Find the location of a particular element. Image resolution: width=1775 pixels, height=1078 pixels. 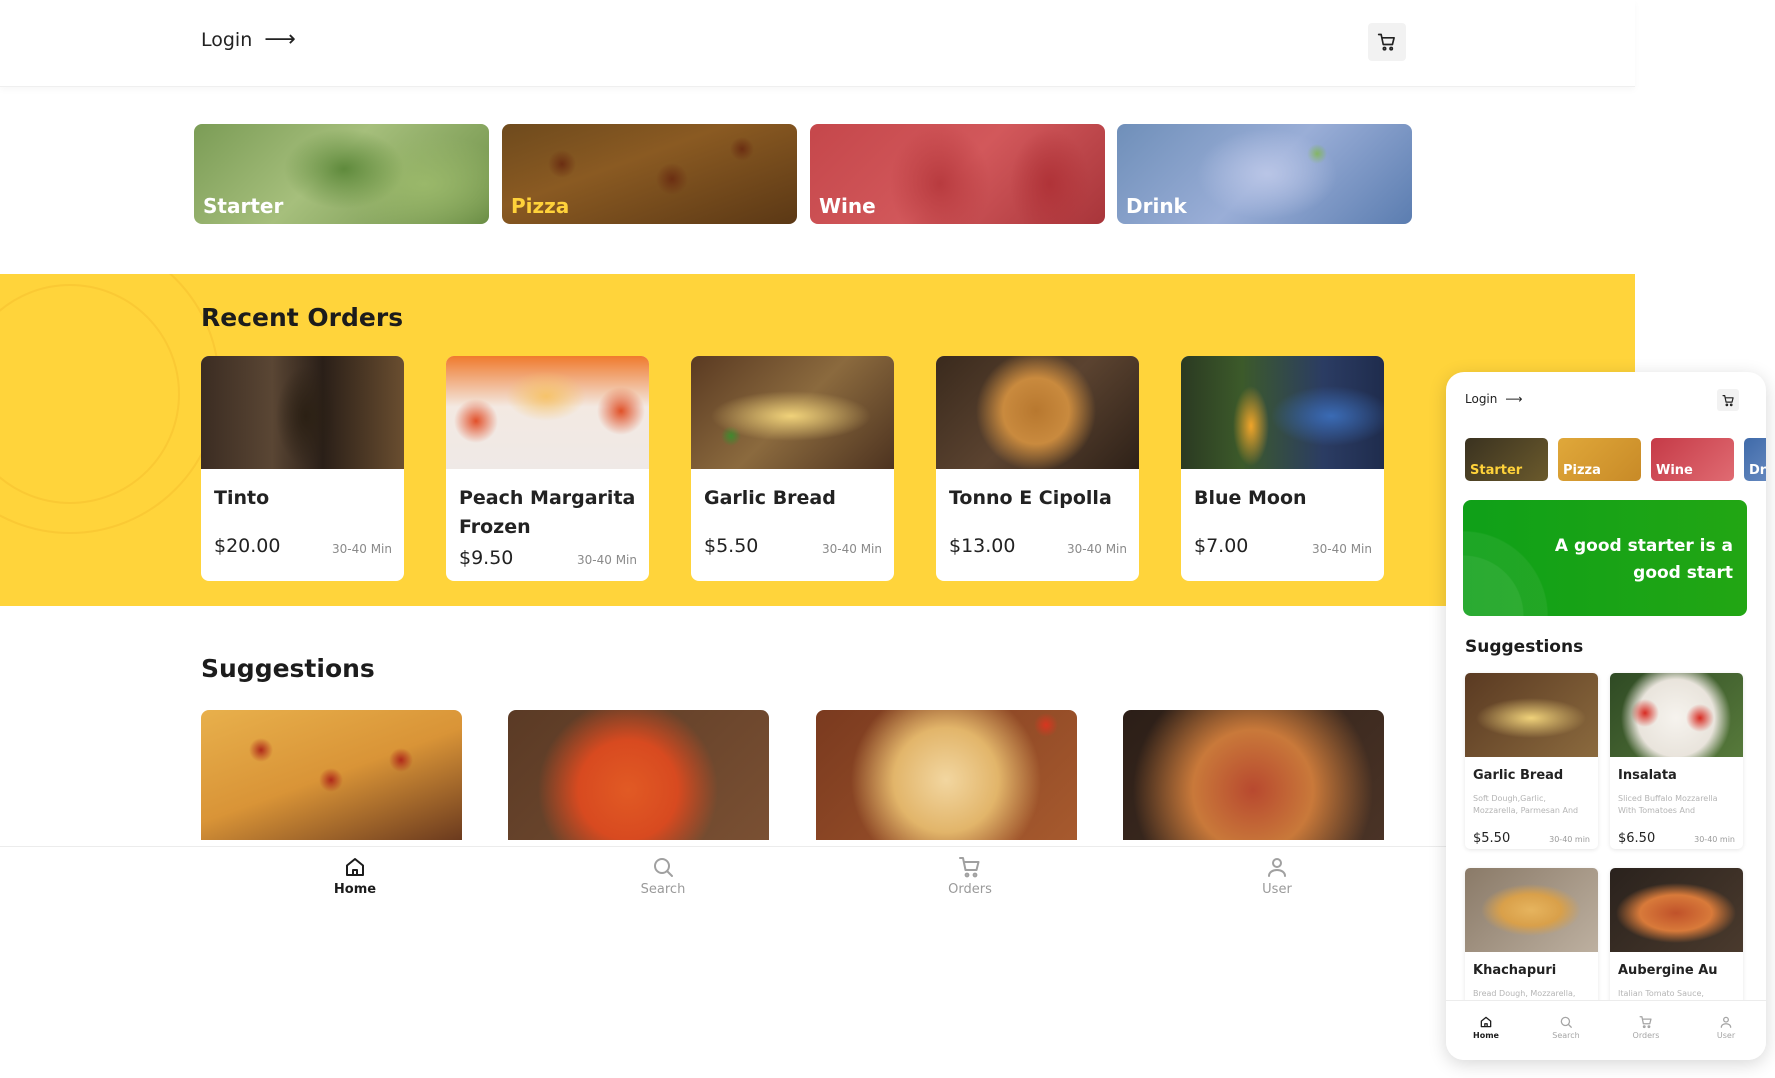

nav-user: User is located at coordinates (1277, 876).